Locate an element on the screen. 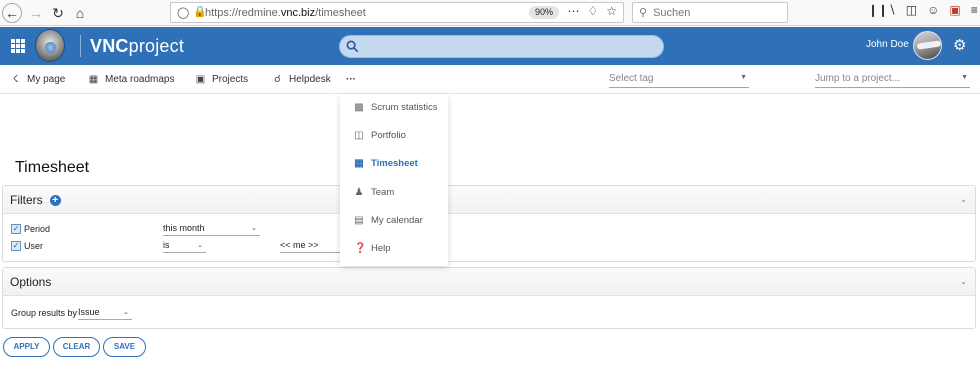 The width and height of the screenshot is (980, 366). more-menu-button: ··· is located at coordinates (351, 79).